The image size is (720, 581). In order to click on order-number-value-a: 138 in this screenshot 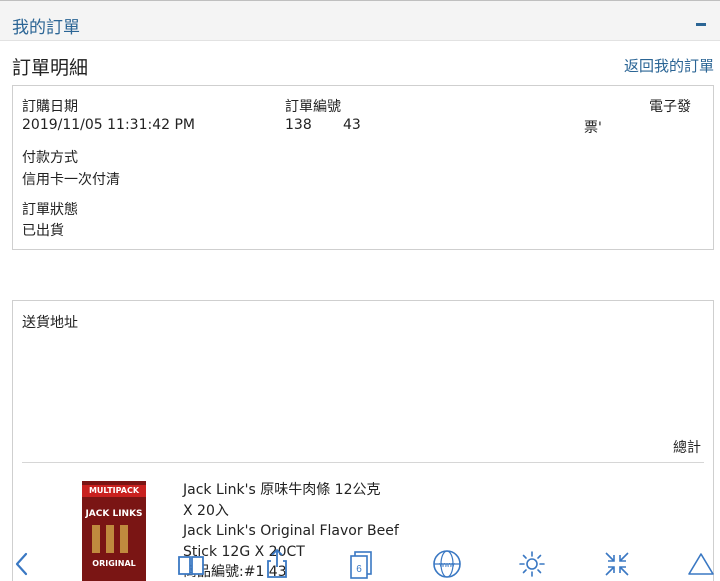, I will do `click(298, 125)`.